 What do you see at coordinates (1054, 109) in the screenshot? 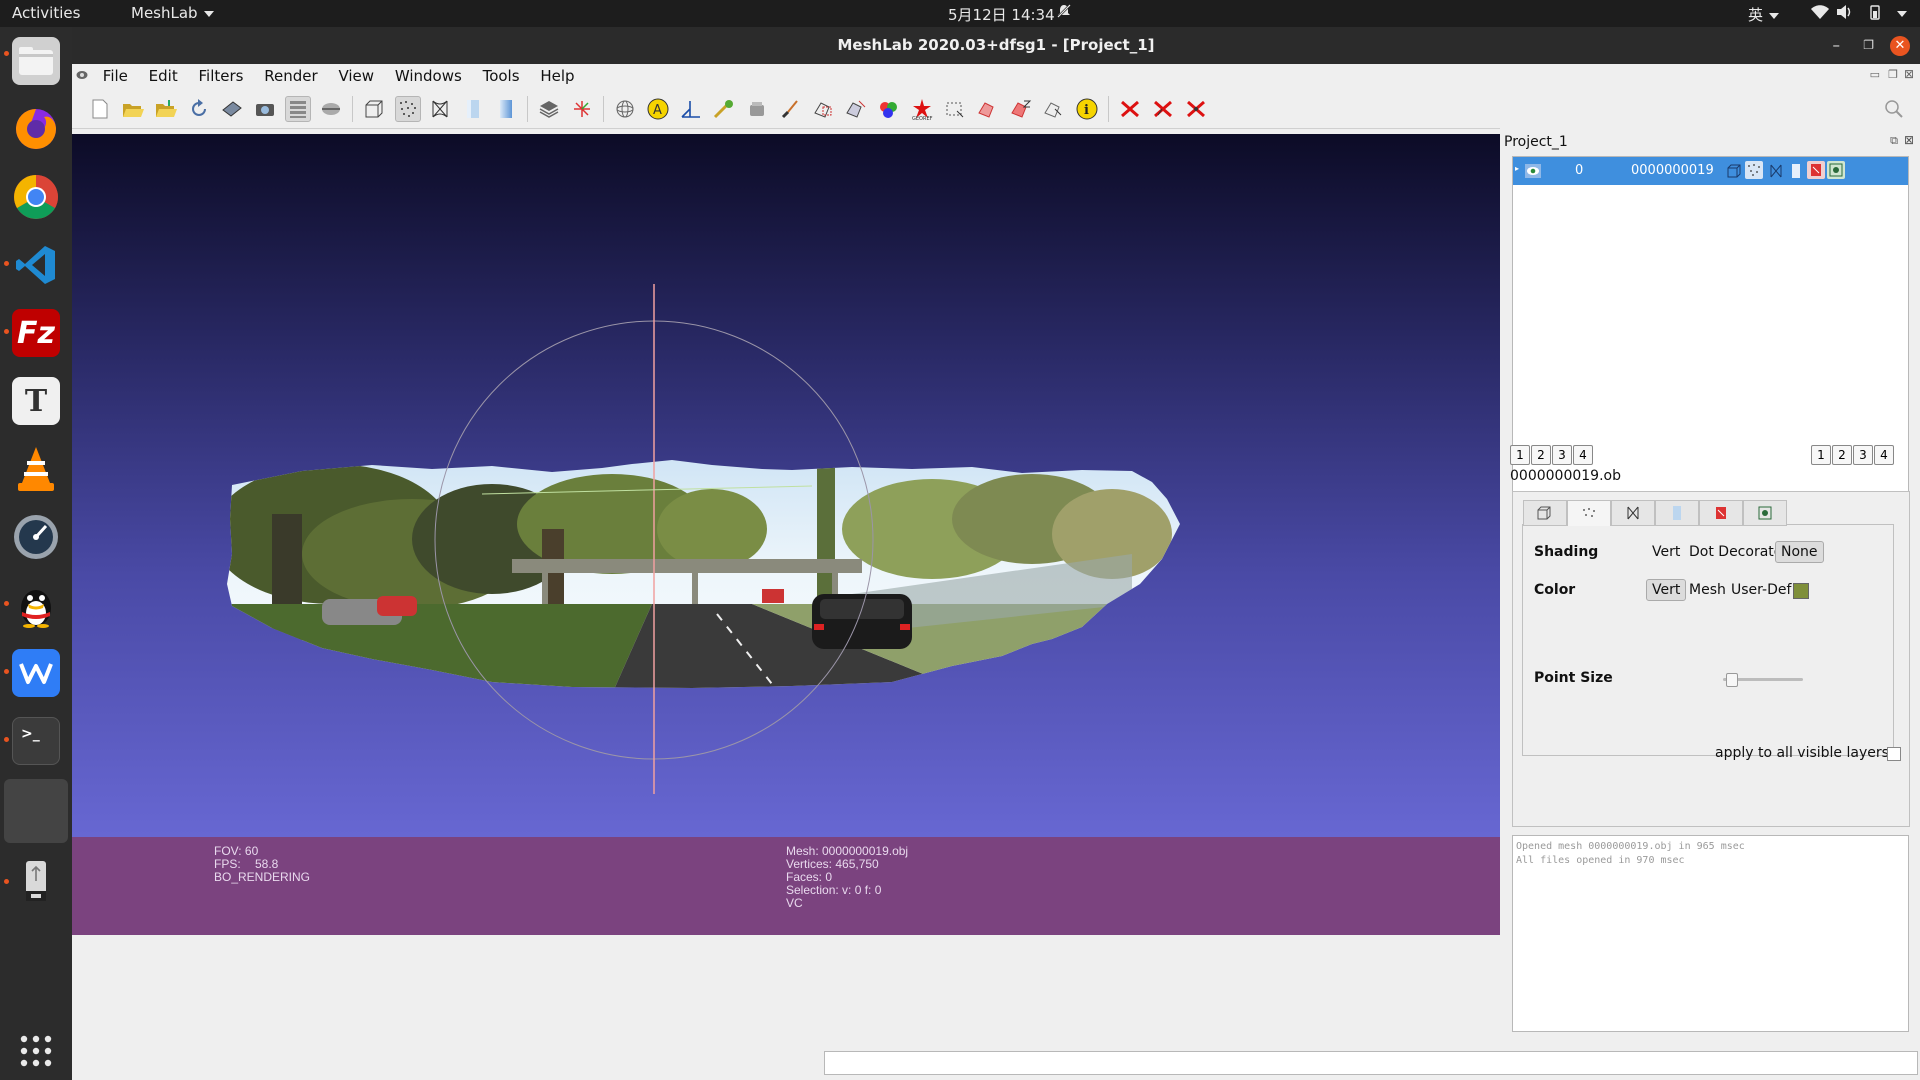
I see `align-tool-icon` at bounding box center [1054, 109].